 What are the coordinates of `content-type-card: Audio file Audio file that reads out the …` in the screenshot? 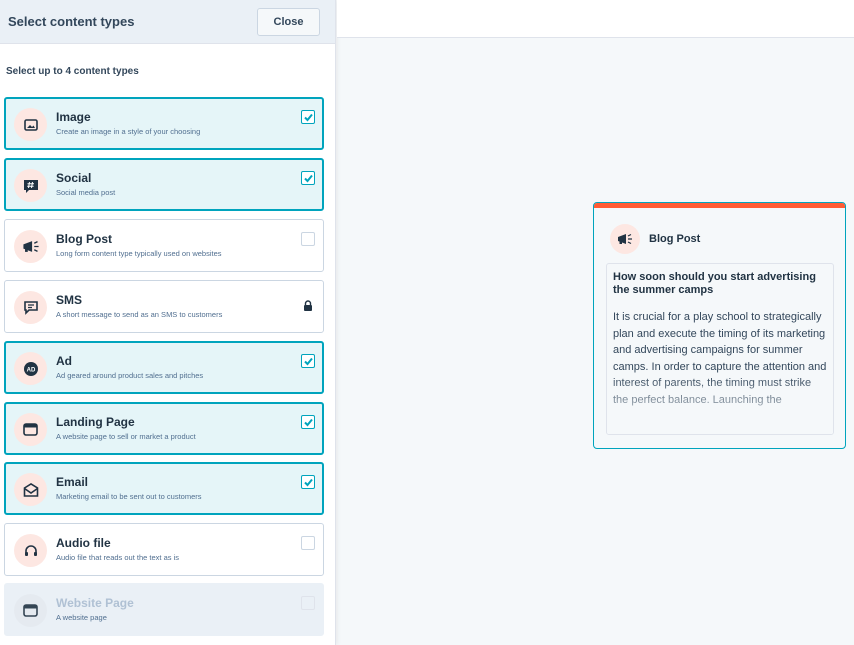 It's located at (164, 549).